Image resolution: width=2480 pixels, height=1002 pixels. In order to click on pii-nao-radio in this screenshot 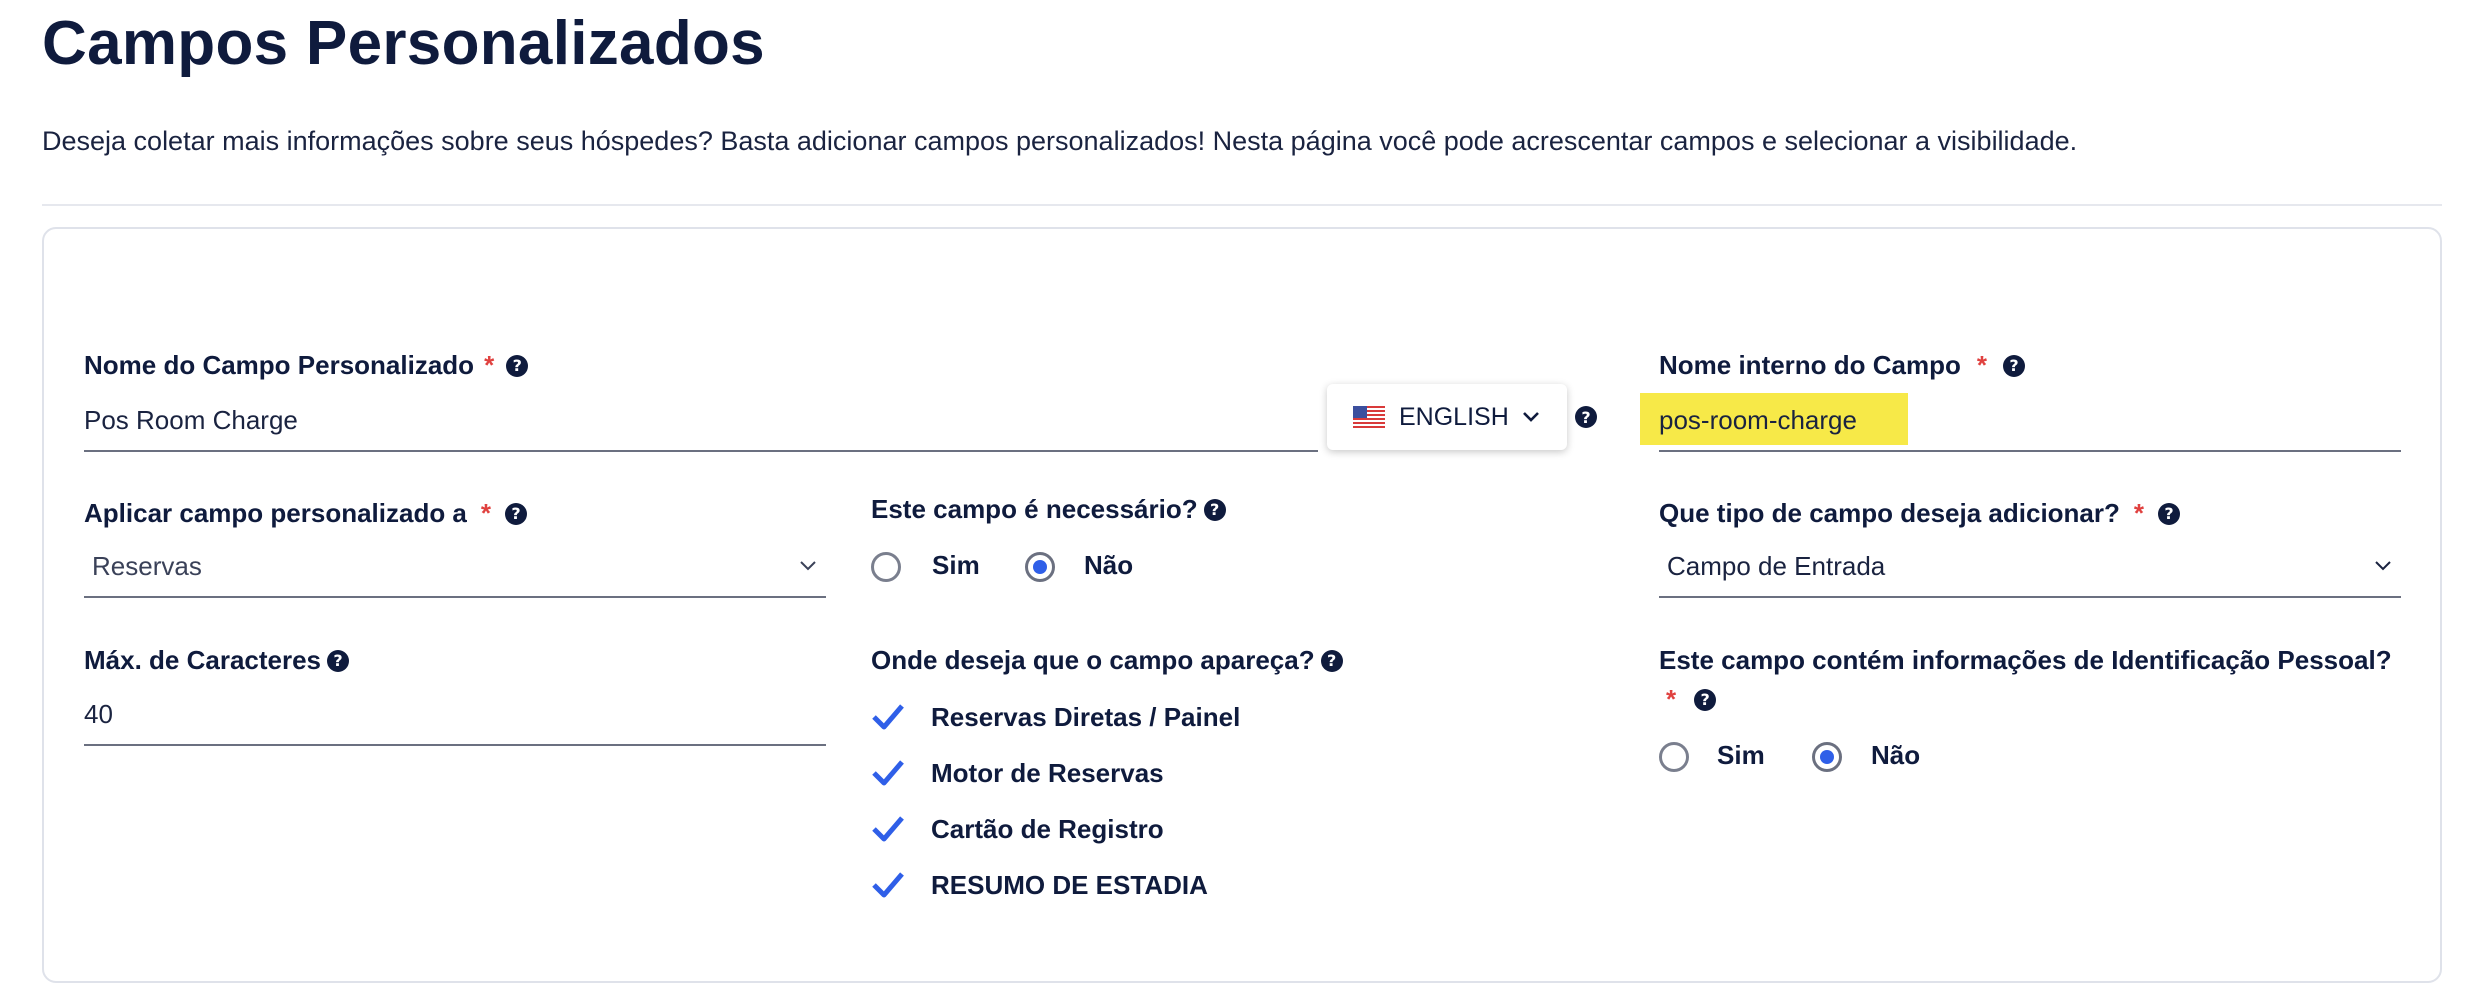, I will do `click(1827, 757)`.